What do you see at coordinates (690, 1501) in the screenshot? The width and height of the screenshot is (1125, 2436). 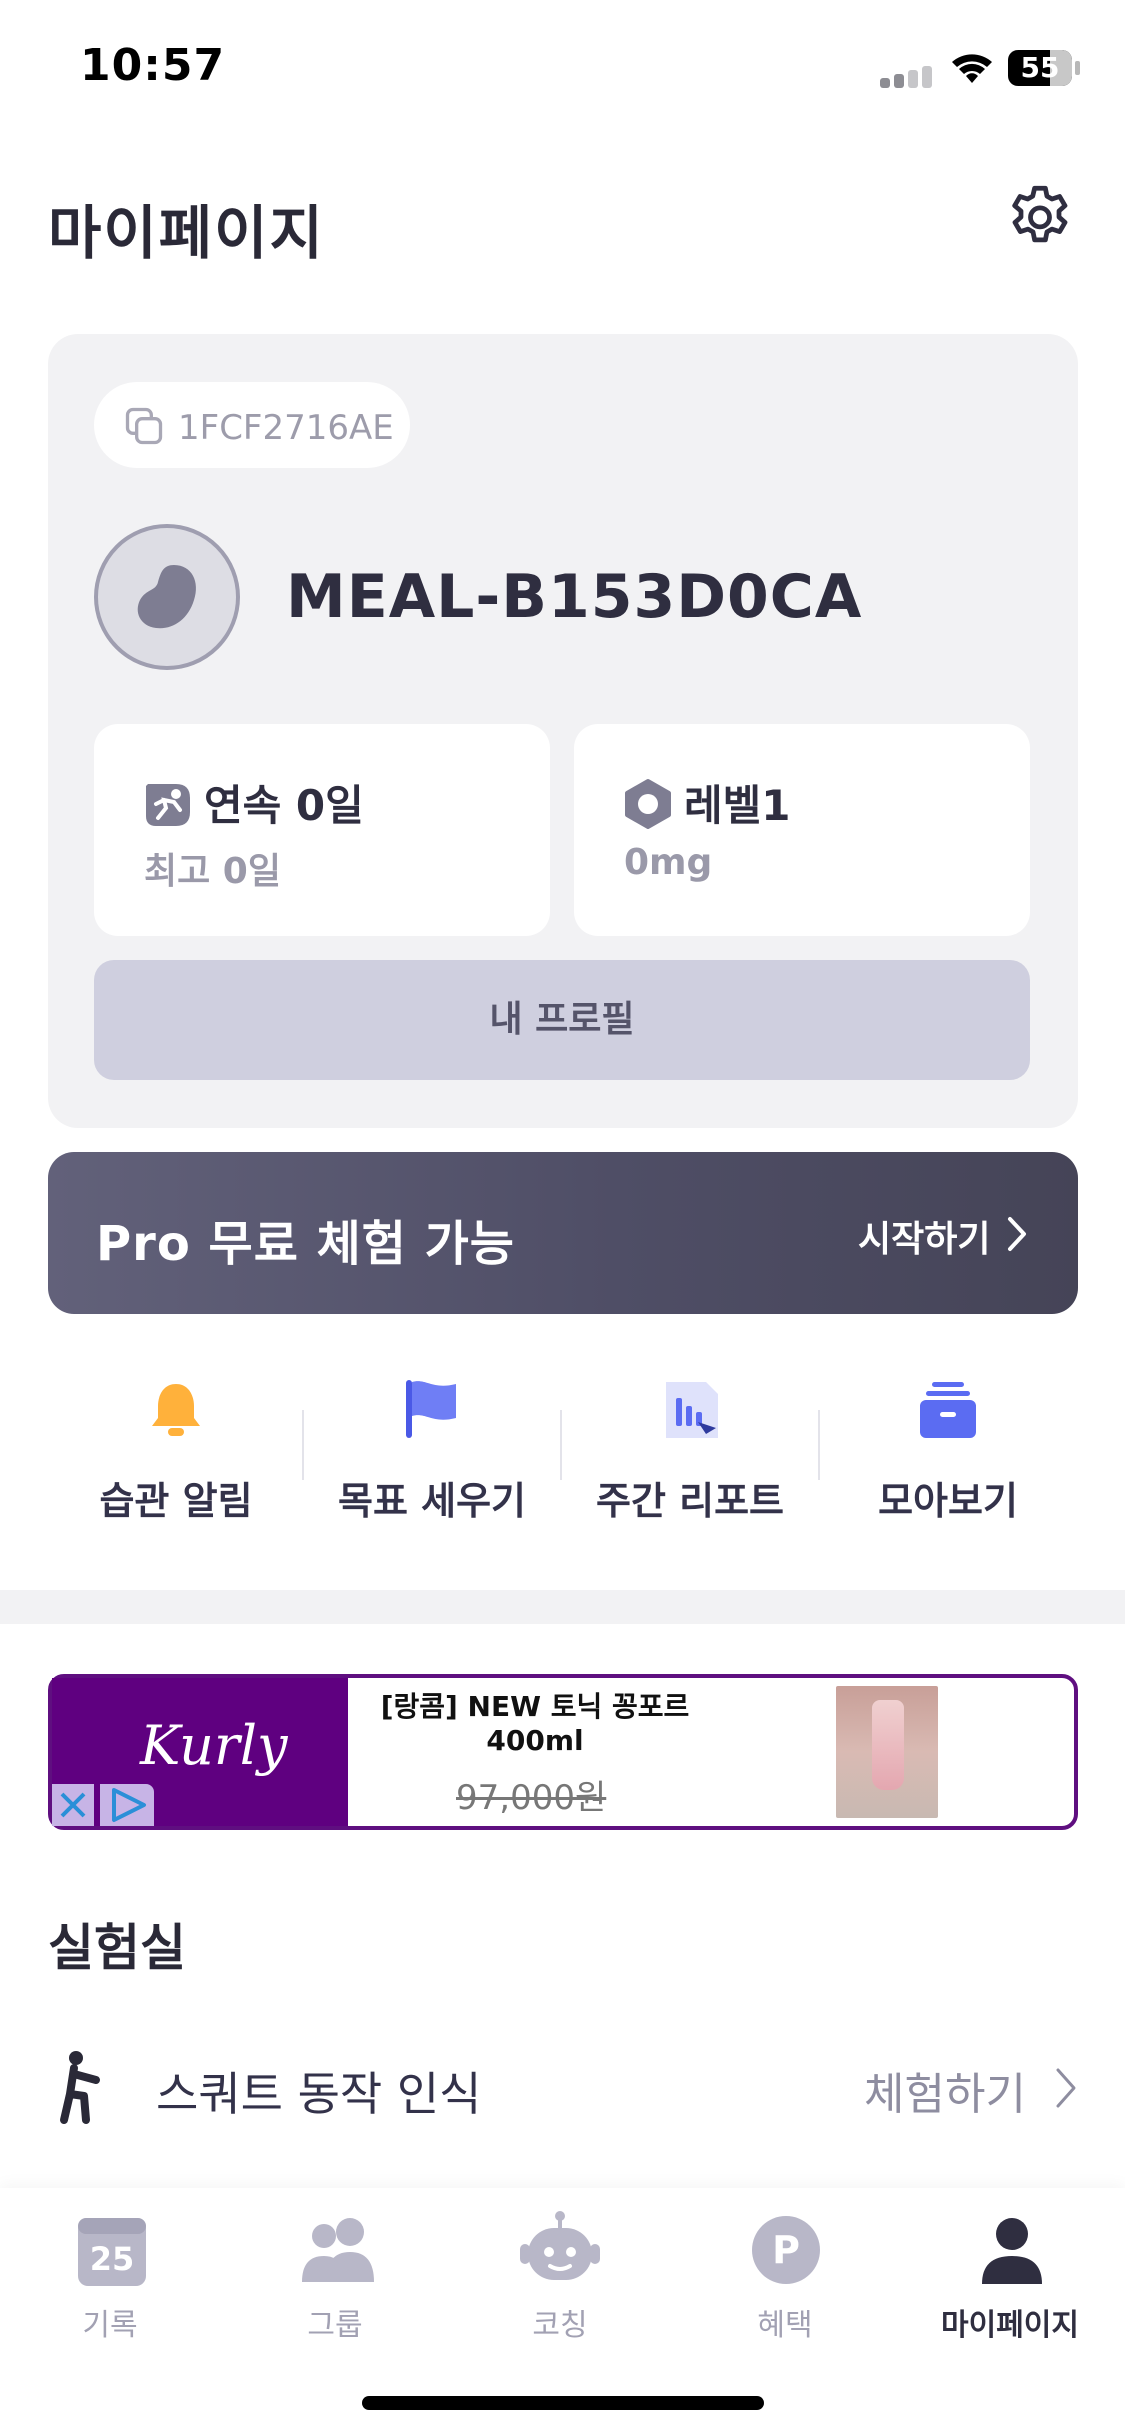 I see `quick-menu-label: 주간 리포트` at bounding box center [690, 1501].